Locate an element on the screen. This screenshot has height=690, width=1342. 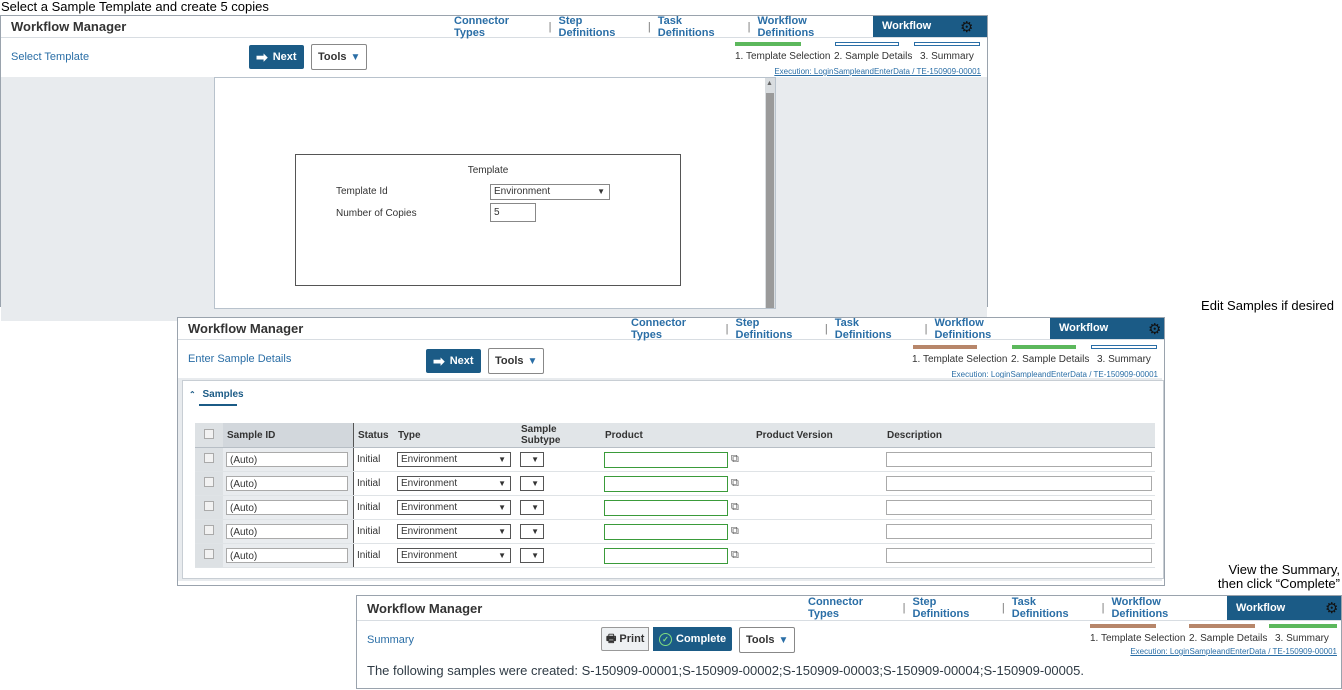
scrollbar-thumb is located at coordinates (770, 200).